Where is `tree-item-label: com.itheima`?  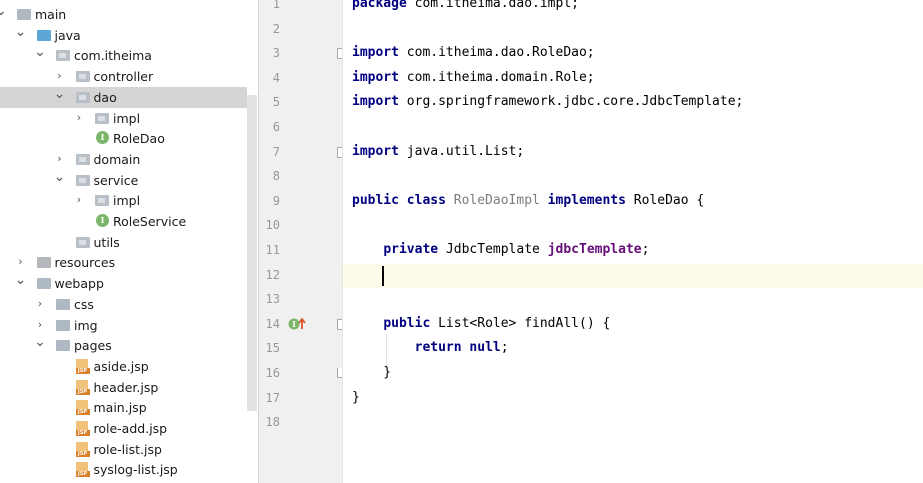
tree-item-label: com.itheima is located at coordinates (113, 56).